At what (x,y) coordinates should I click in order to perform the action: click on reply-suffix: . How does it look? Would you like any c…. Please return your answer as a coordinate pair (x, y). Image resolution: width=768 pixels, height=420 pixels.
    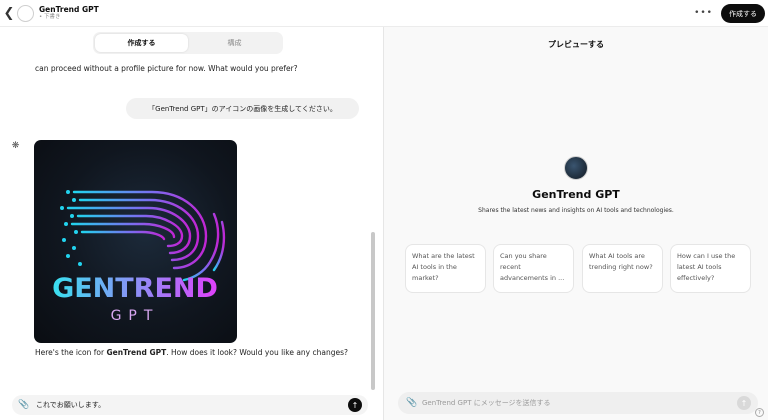
    Looking at the image, I should click on (257, 352).